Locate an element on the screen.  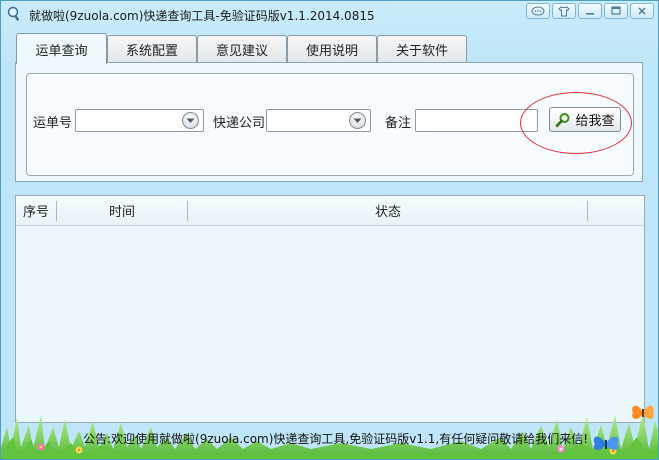
highlight-annotation is located at coordinates (576, 123).